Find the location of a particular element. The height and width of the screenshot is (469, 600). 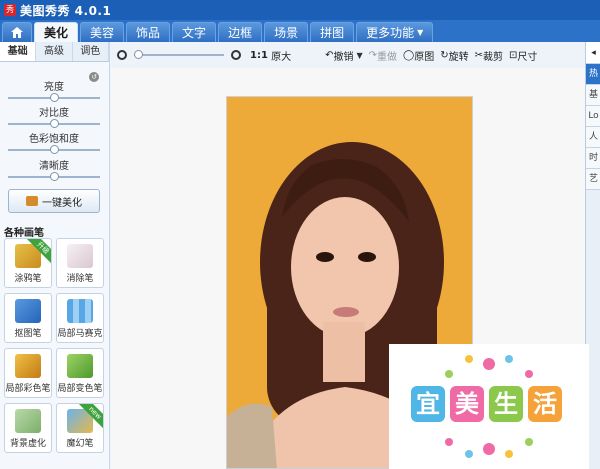

watermark-char-1: 宜 is located at coordinates (428, 404).